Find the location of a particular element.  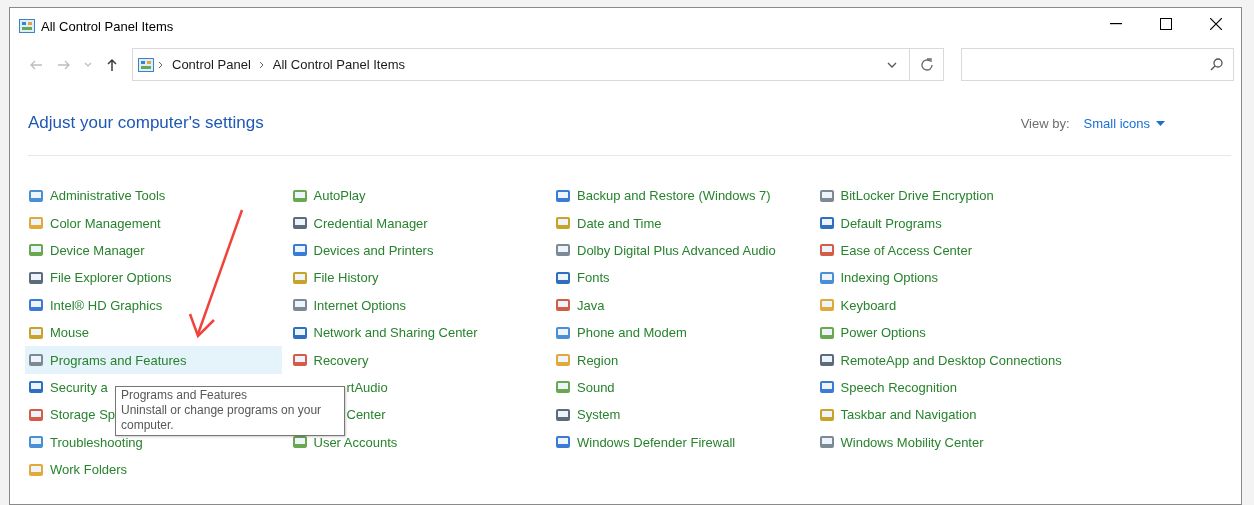

window-title: All Control Panel Items is located at coordinates (107, 26).